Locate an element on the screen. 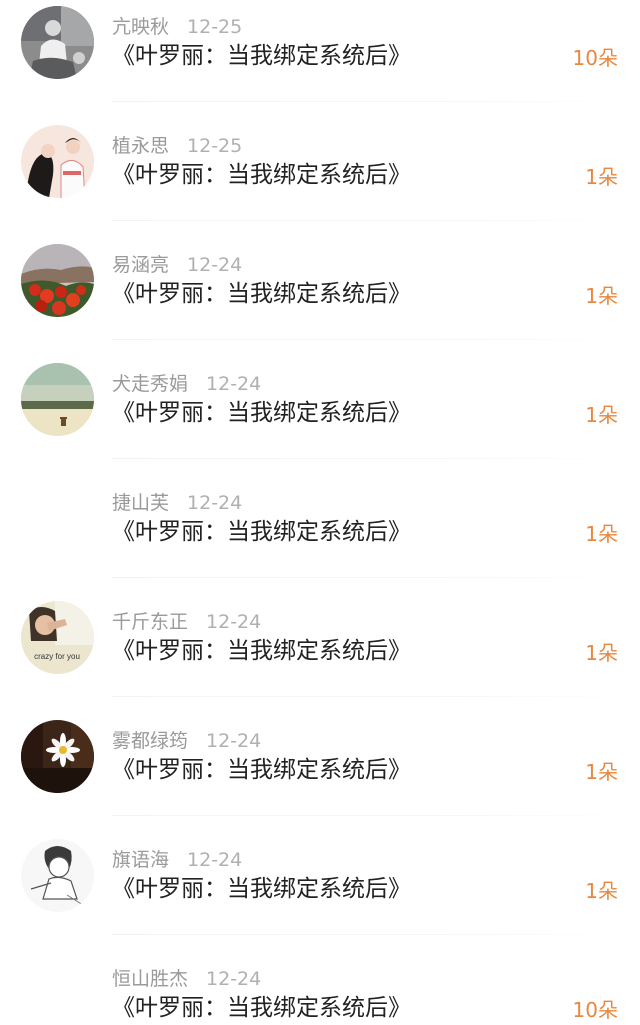 The width and height of the screenshot is (640, 1025). sender-name: 犬走秀娟 is located at coordinates (150, 384).